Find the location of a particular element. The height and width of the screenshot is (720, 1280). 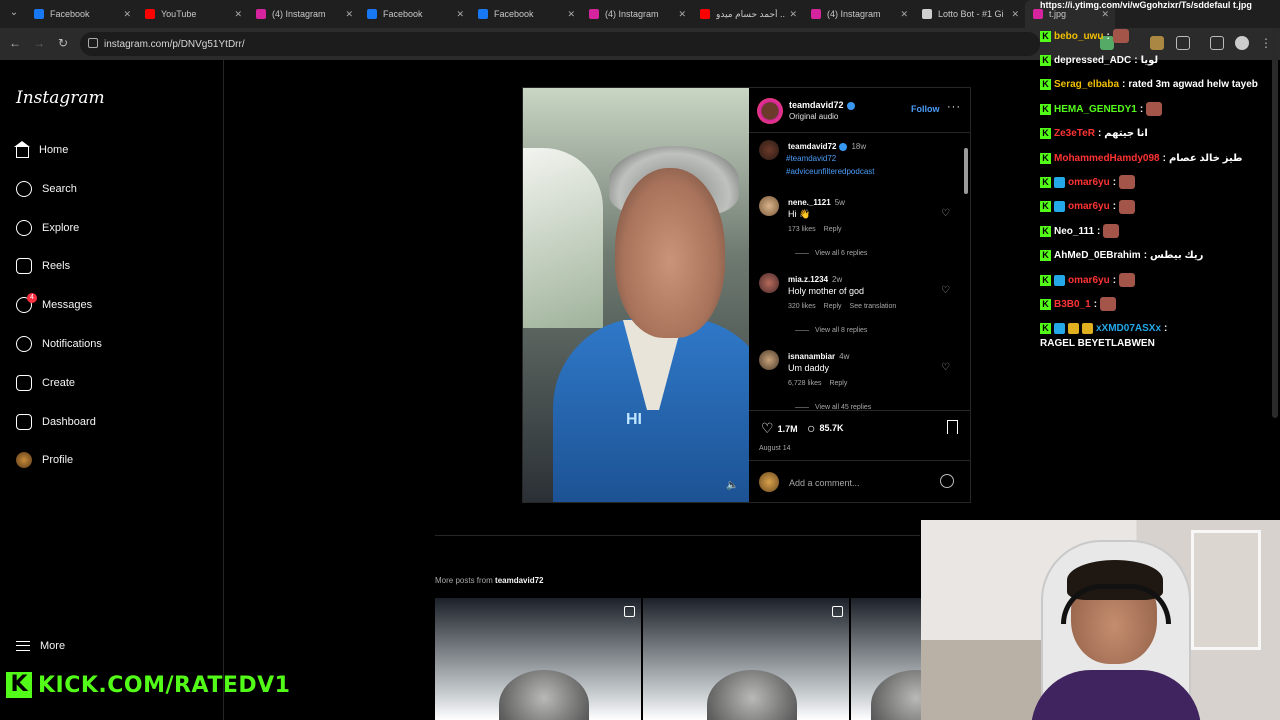

author-avatar is located at coordinates (770, 111).